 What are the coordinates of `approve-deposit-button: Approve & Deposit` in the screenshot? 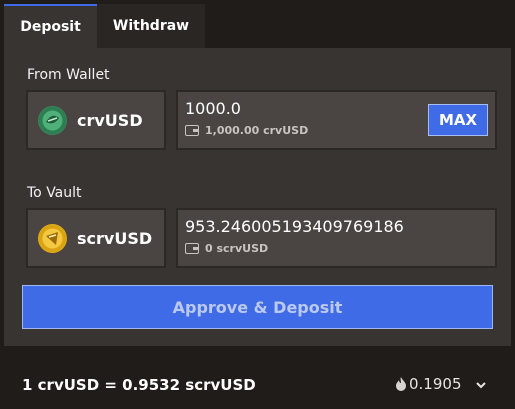 It's located at (257, 307).